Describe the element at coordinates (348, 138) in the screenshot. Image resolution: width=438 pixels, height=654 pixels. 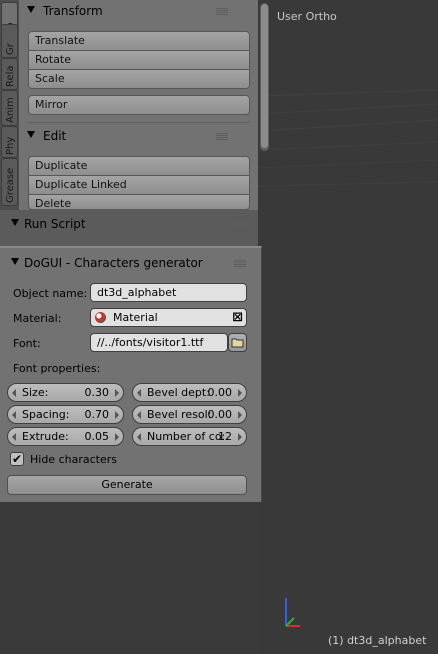
I see `viewport-grid` at that location.